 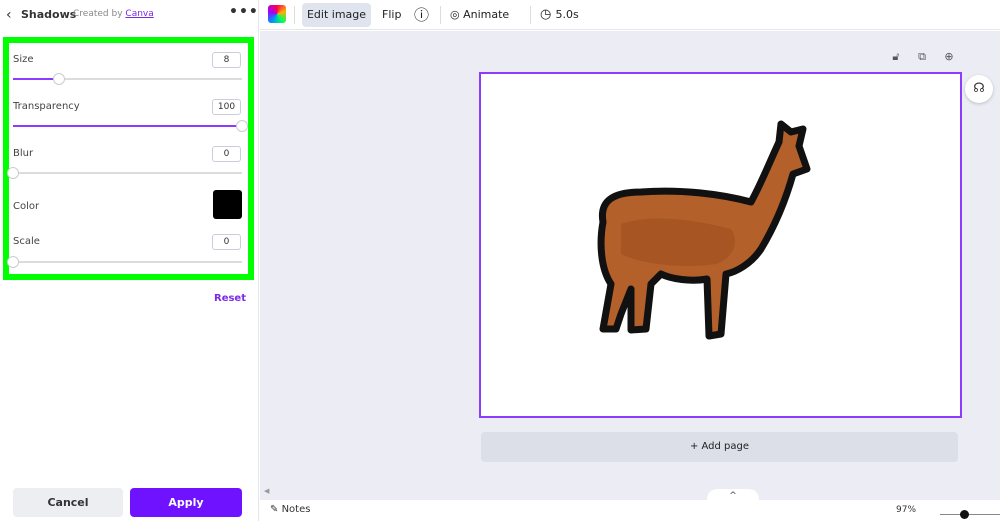 What do you see at coordinates (970, 514) in the screenshot?
I see `zoom-slider` at bounding box center [970, 514].